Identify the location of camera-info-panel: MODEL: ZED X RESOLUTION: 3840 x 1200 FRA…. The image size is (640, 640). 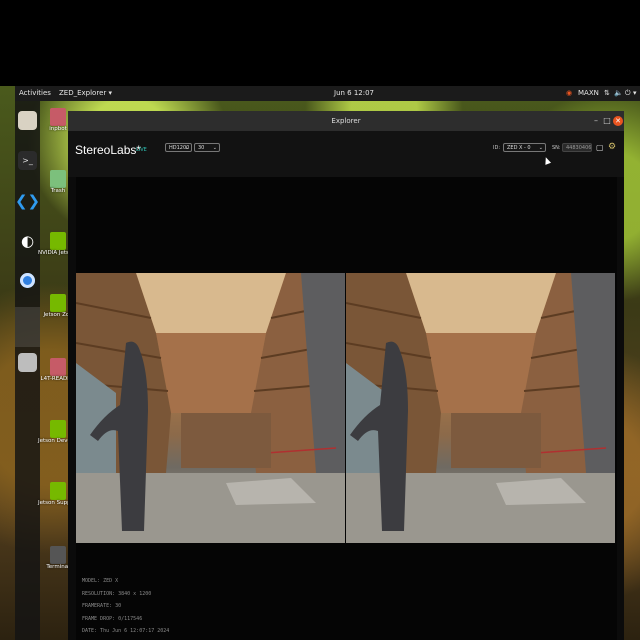
(125, 606).